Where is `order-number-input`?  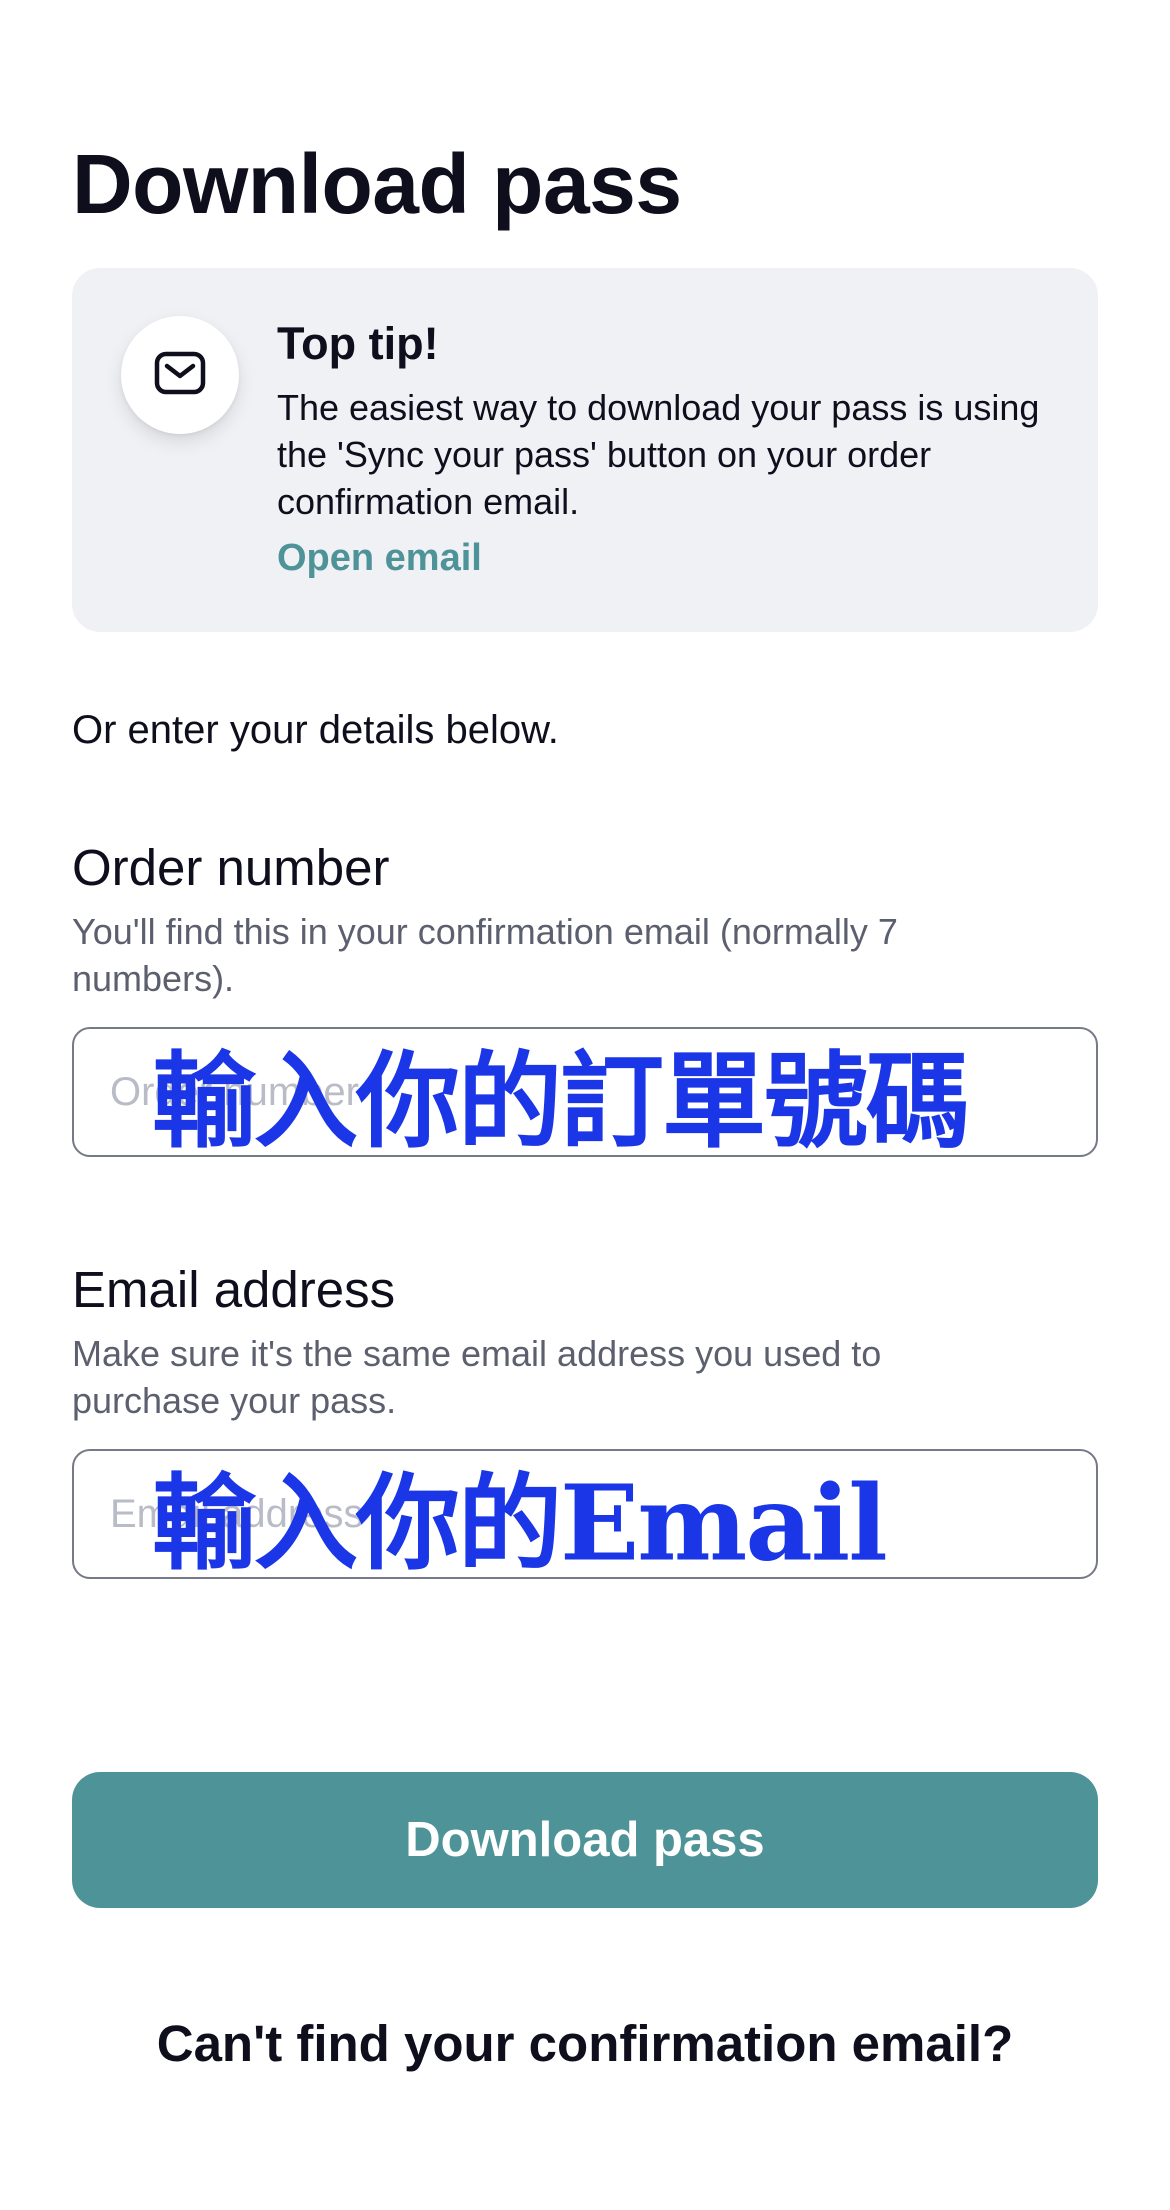 order-number-input is located at coordinates (585, 1092).